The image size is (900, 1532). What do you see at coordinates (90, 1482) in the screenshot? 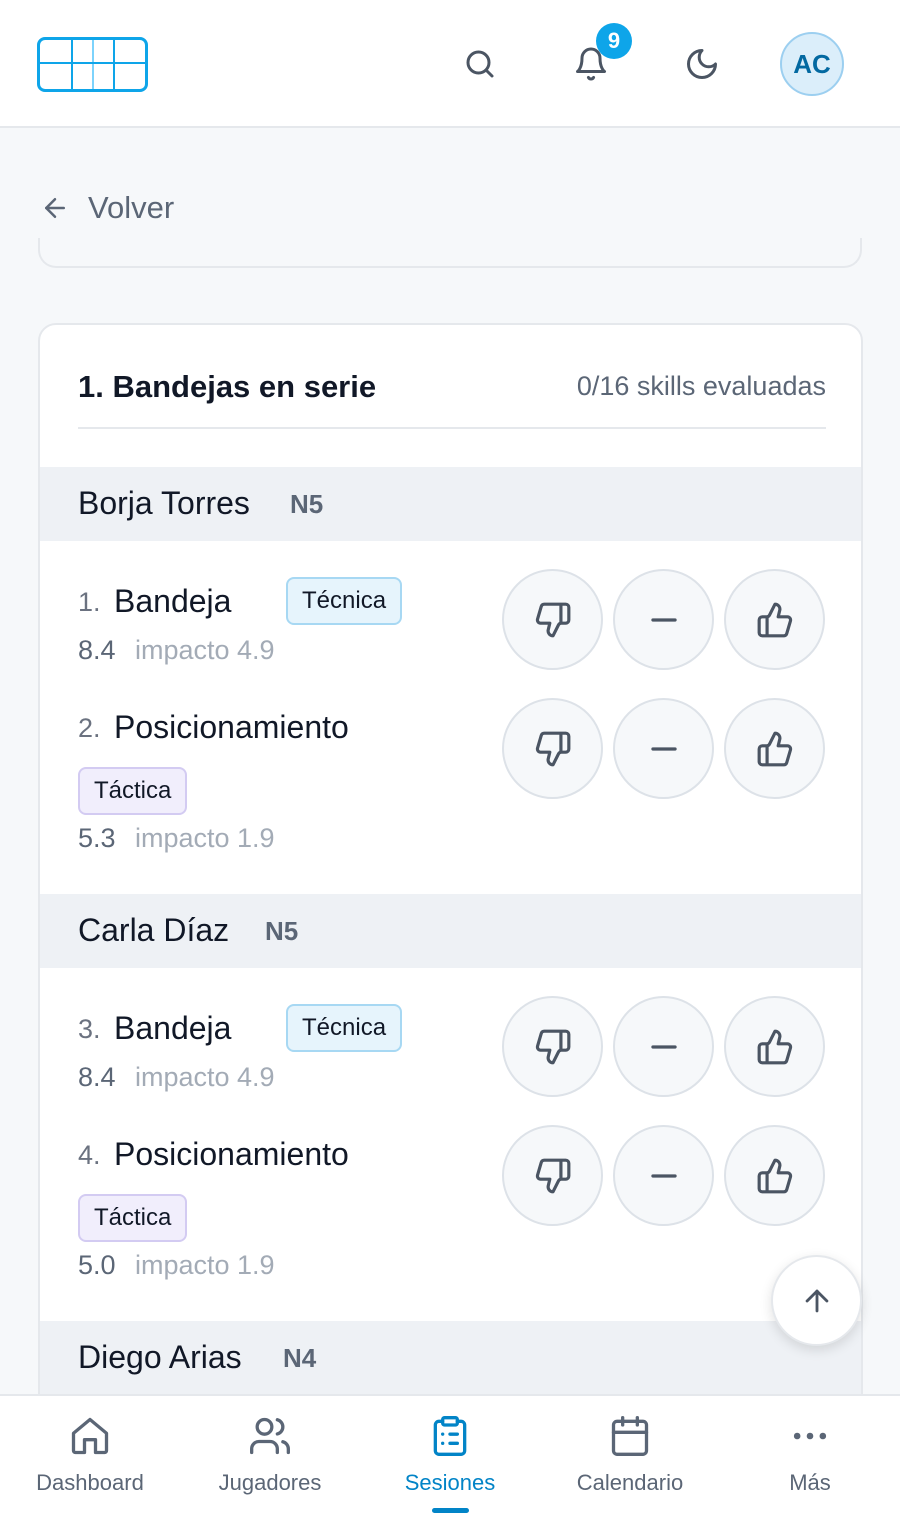
I see `nav-label: Dashboard` at bounding box center [90, 1482].